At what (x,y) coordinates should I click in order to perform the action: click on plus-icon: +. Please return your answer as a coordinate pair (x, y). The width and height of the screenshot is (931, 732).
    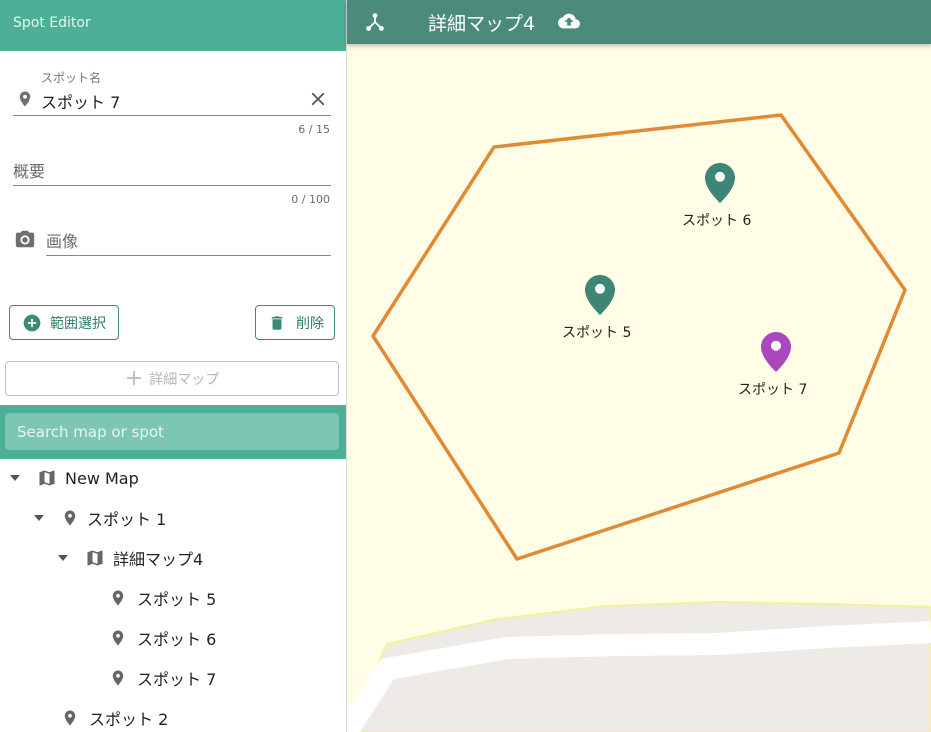
    Looking at the image, I should click on (134, 378).